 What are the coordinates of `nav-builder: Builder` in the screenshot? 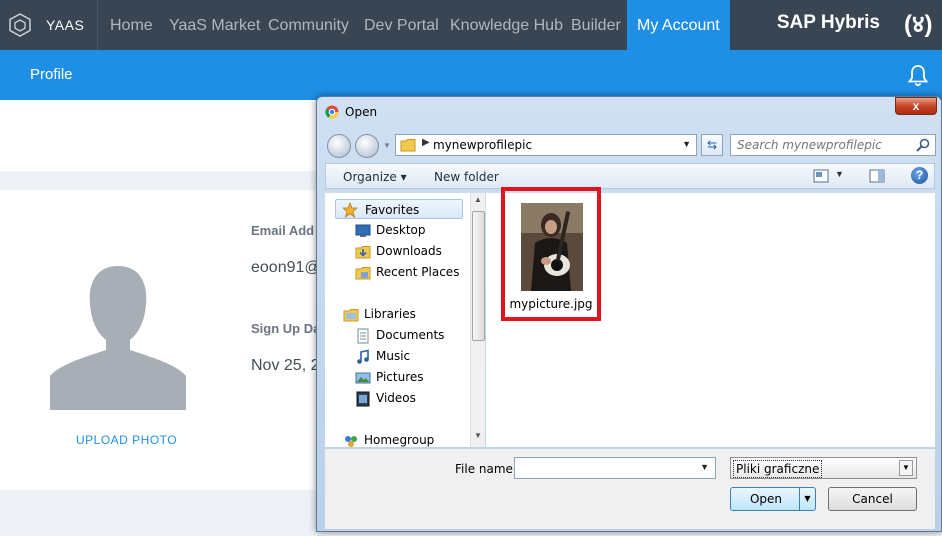 It's located at (596, 25).